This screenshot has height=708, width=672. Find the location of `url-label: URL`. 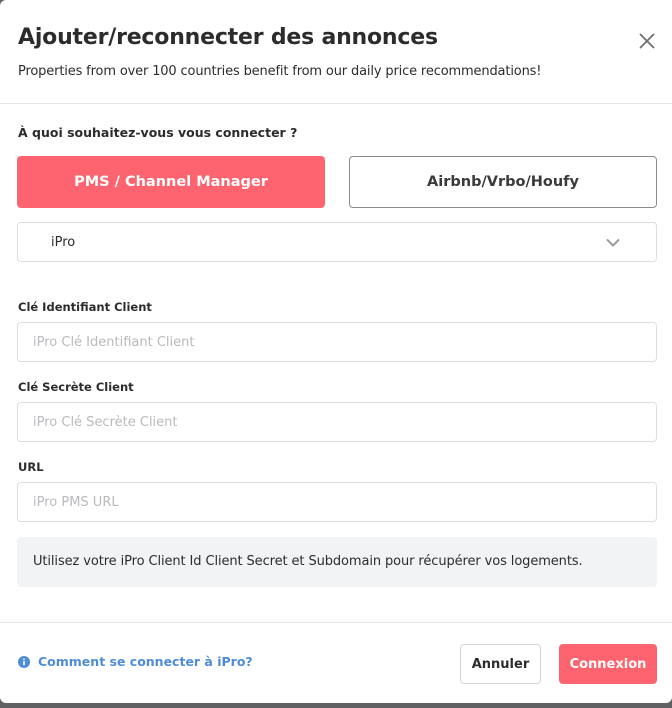

url-label: URL is located at coordinates (31, 467).